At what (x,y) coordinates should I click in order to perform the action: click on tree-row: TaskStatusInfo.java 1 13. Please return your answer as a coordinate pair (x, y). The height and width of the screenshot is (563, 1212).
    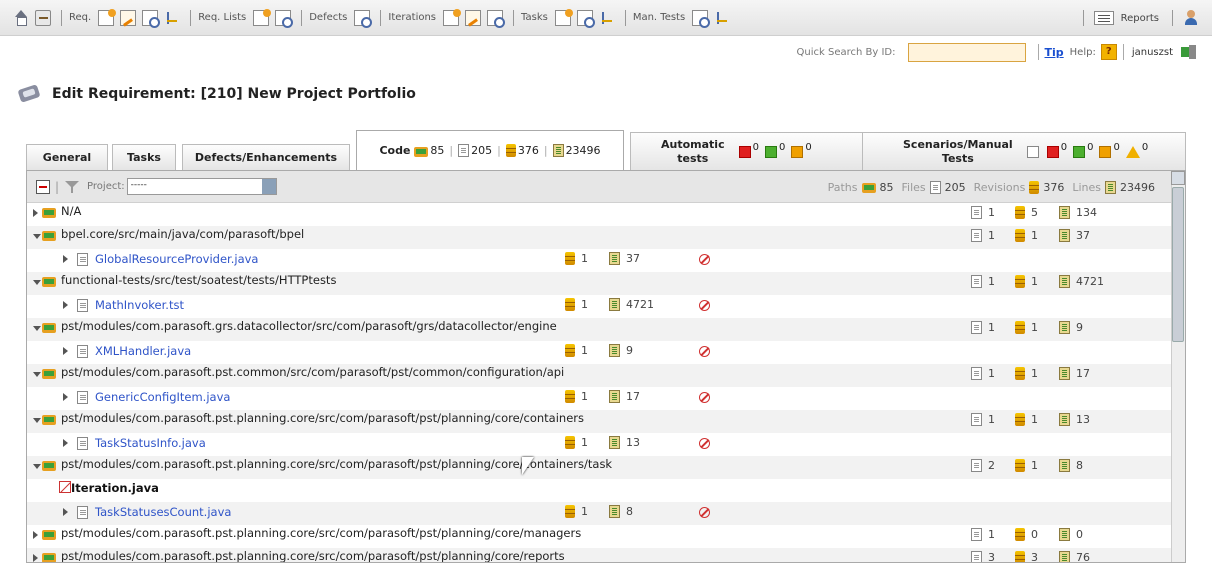
    Looking at the image, I should click on (600, 444).